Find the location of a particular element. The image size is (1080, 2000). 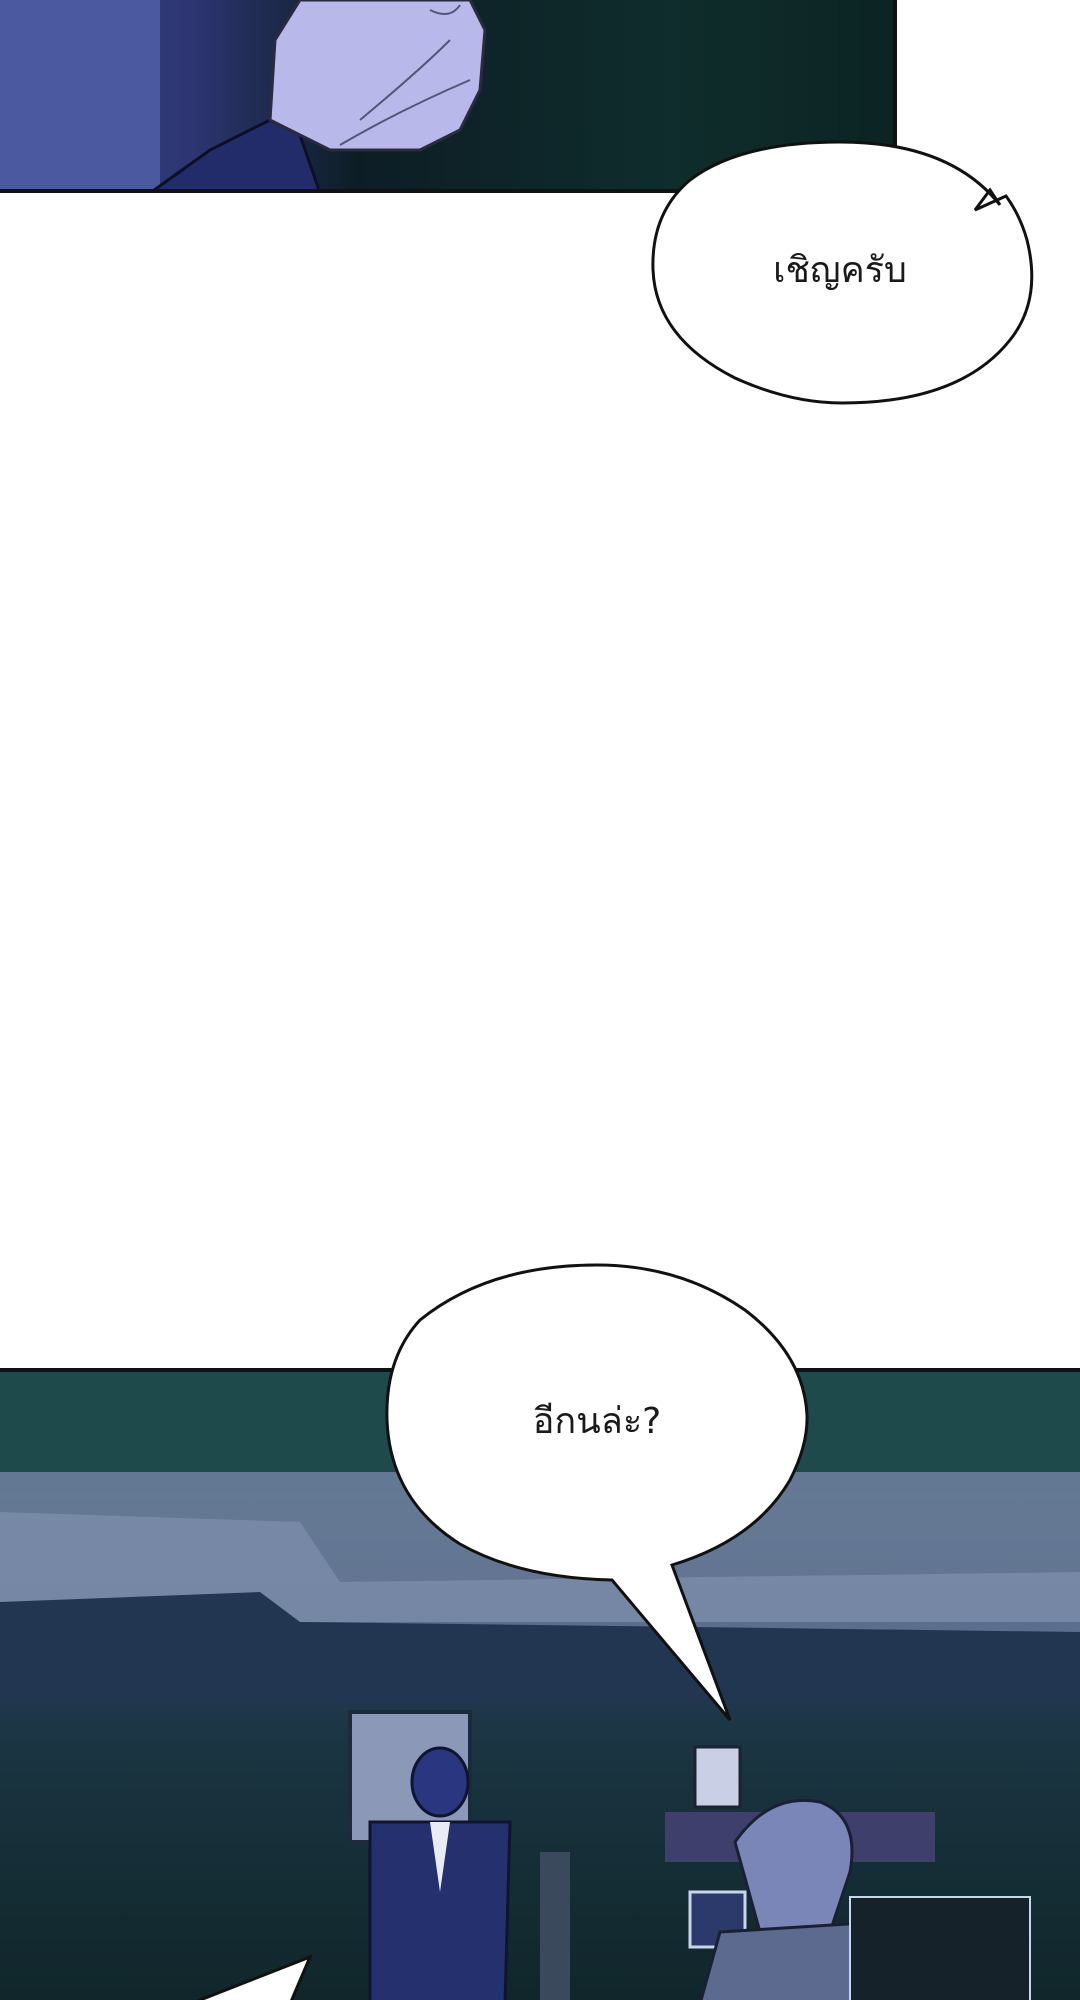

speech-bubble-top-text: เชิญครับ is located at coordinates (840, 270).